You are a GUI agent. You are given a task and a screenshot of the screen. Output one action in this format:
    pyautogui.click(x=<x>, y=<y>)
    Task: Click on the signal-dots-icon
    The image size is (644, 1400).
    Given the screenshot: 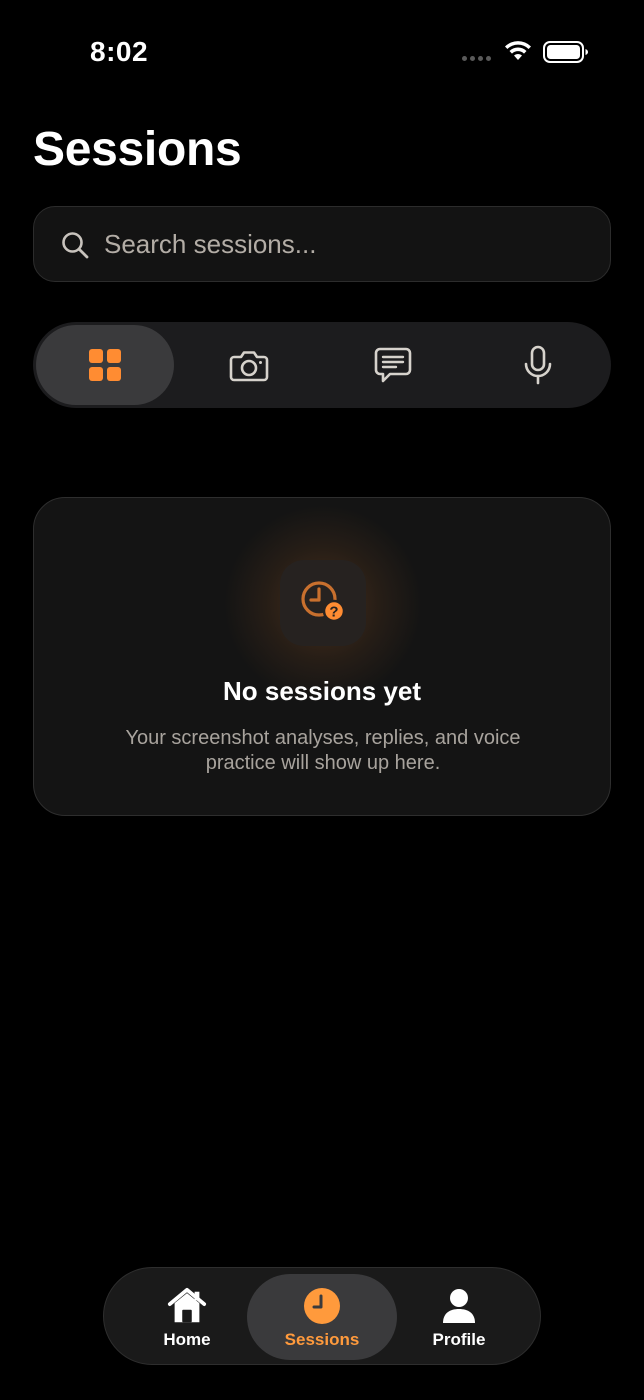 What is the action you would take?
    pyautogui.click(x=476, y=58)
    